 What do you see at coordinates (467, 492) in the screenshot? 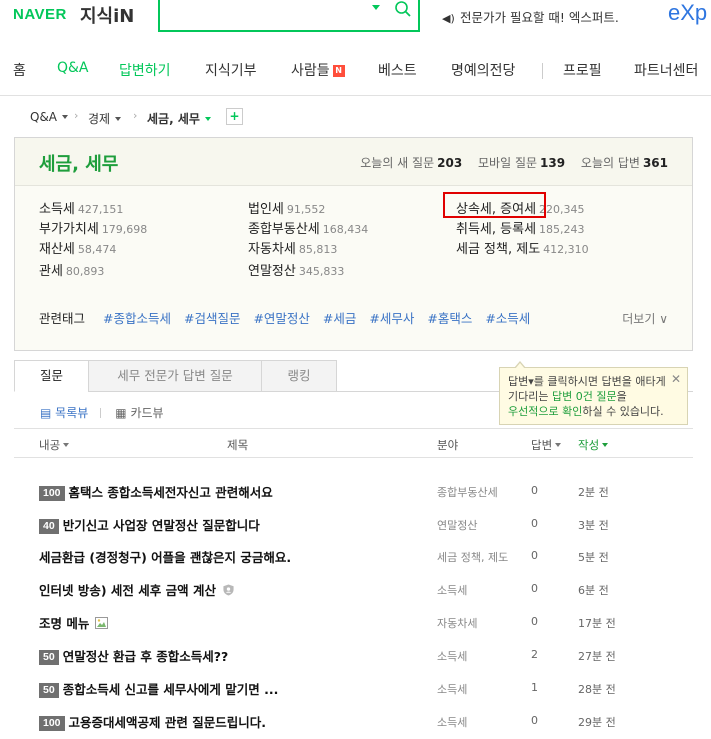
I see `question-field: 종합부동산세` at bounding box center [467, 492].